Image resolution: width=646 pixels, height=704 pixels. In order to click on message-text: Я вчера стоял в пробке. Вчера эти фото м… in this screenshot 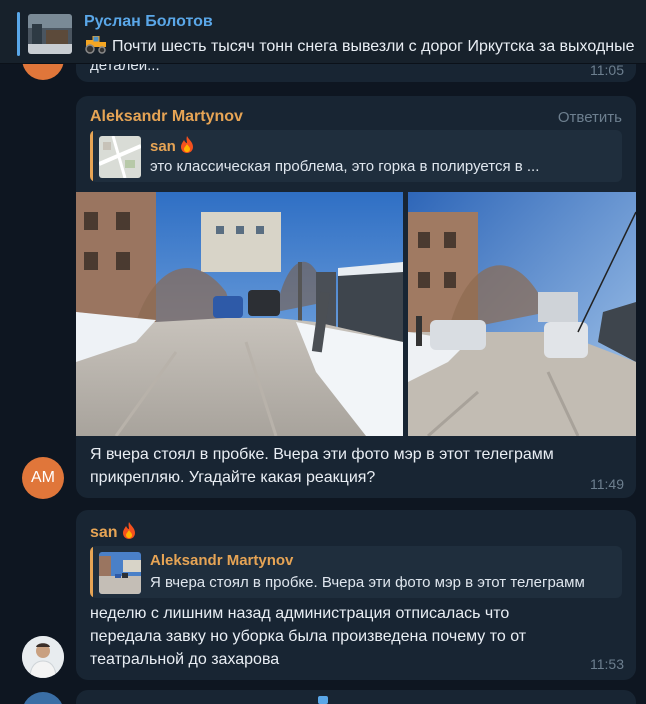, I will do `click(322, 466)`.